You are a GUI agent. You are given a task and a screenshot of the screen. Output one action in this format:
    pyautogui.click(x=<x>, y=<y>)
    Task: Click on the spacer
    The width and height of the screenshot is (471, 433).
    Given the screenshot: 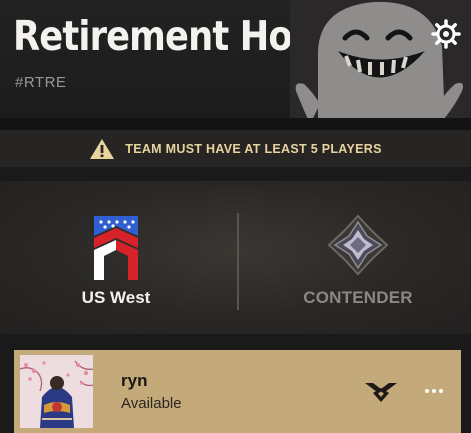 What is the action you would take?
    pyautogui.click(x=235, y=342)
    